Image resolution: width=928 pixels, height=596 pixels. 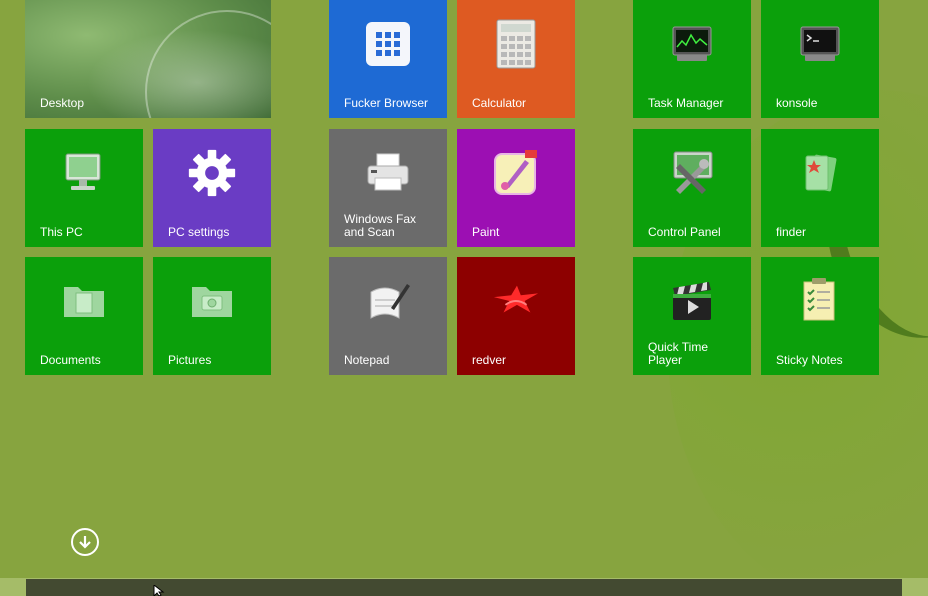 I want to click on tile-sticky-notes: Sticky Notes, so click(x=820, y=316).